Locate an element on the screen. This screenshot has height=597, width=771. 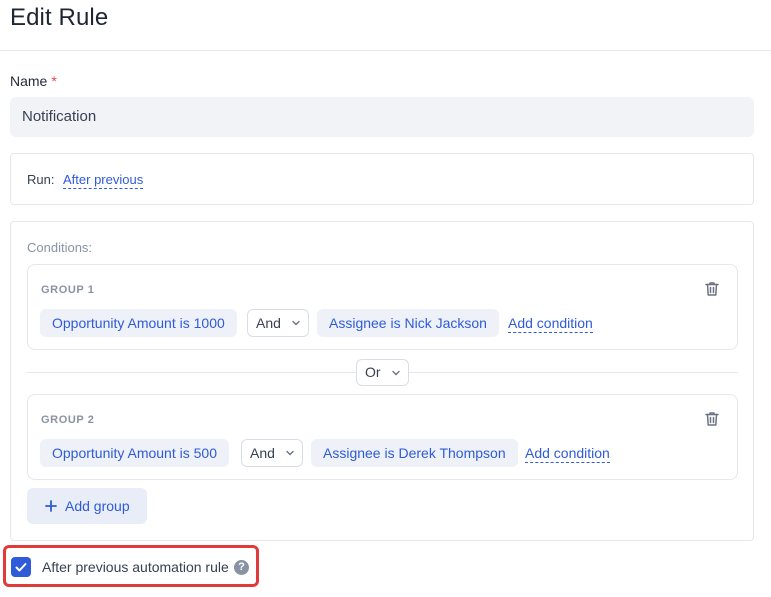
group-operator-value: Or is located at coordinates (373, 372).